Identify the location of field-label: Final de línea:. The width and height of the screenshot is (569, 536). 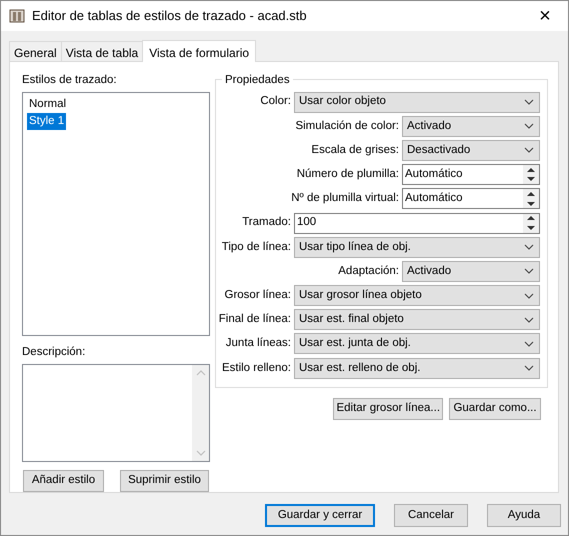
(255, 320).